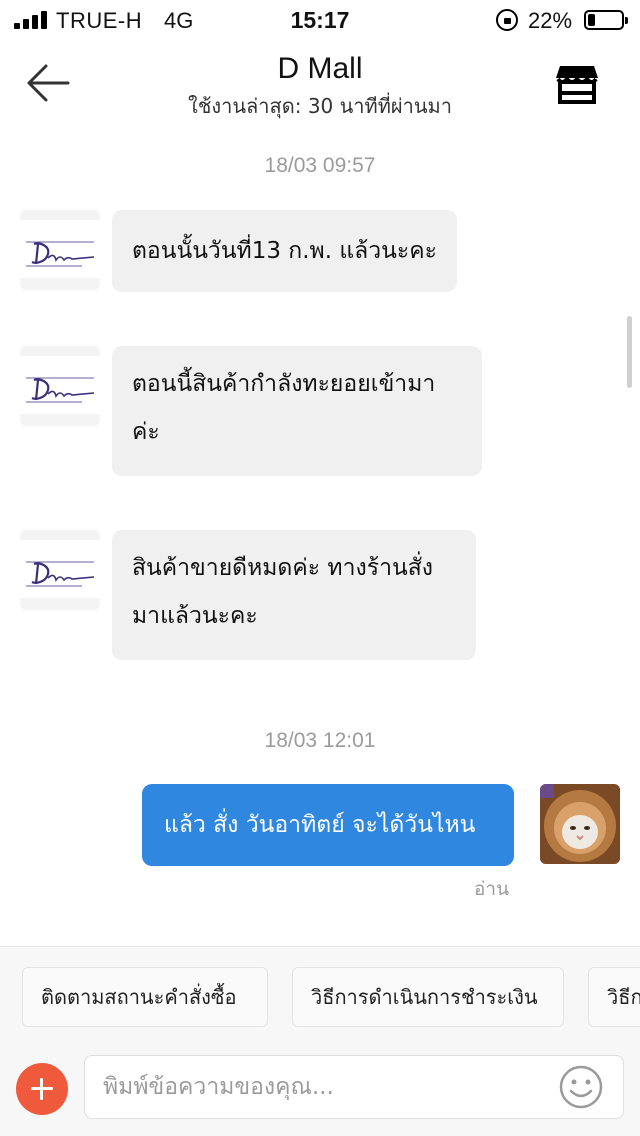 Image resolution: width=640 pixels, height=1136 pixels. I want to click on emoji-icon, so click(581, 1087).